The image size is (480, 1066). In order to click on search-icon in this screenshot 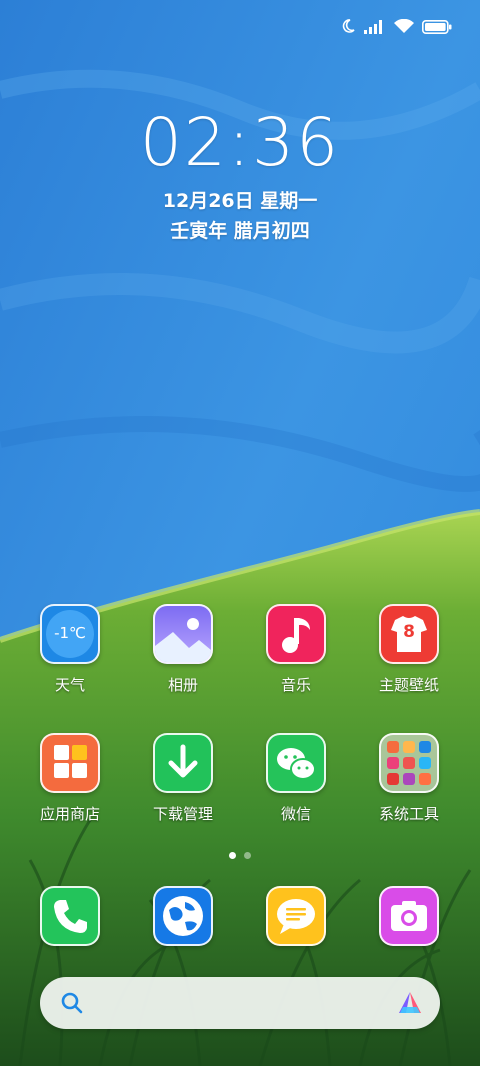, I will do `click(72, 1005)`.